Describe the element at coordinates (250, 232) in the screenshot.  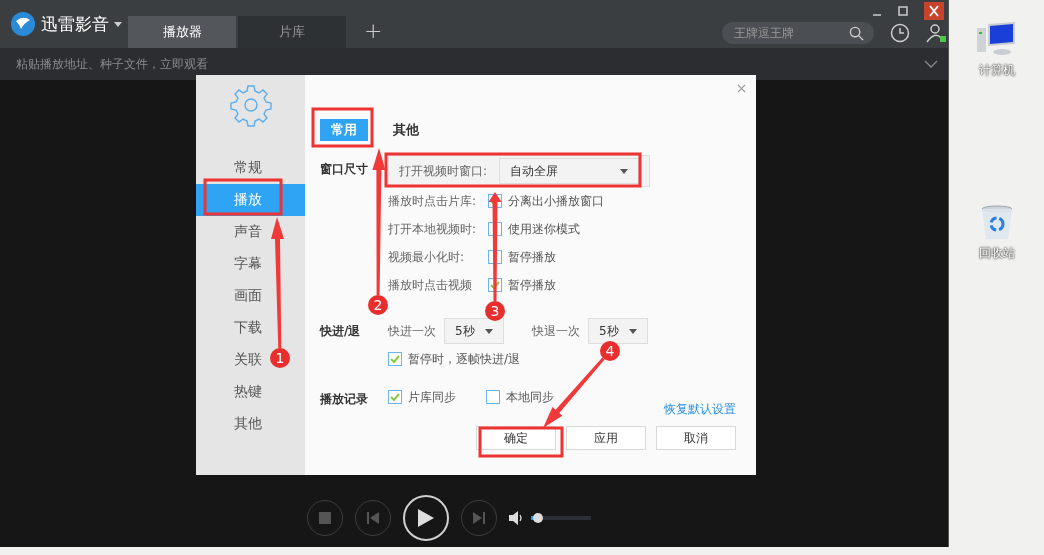
I see `settings-nav-item: 声音` at that location.